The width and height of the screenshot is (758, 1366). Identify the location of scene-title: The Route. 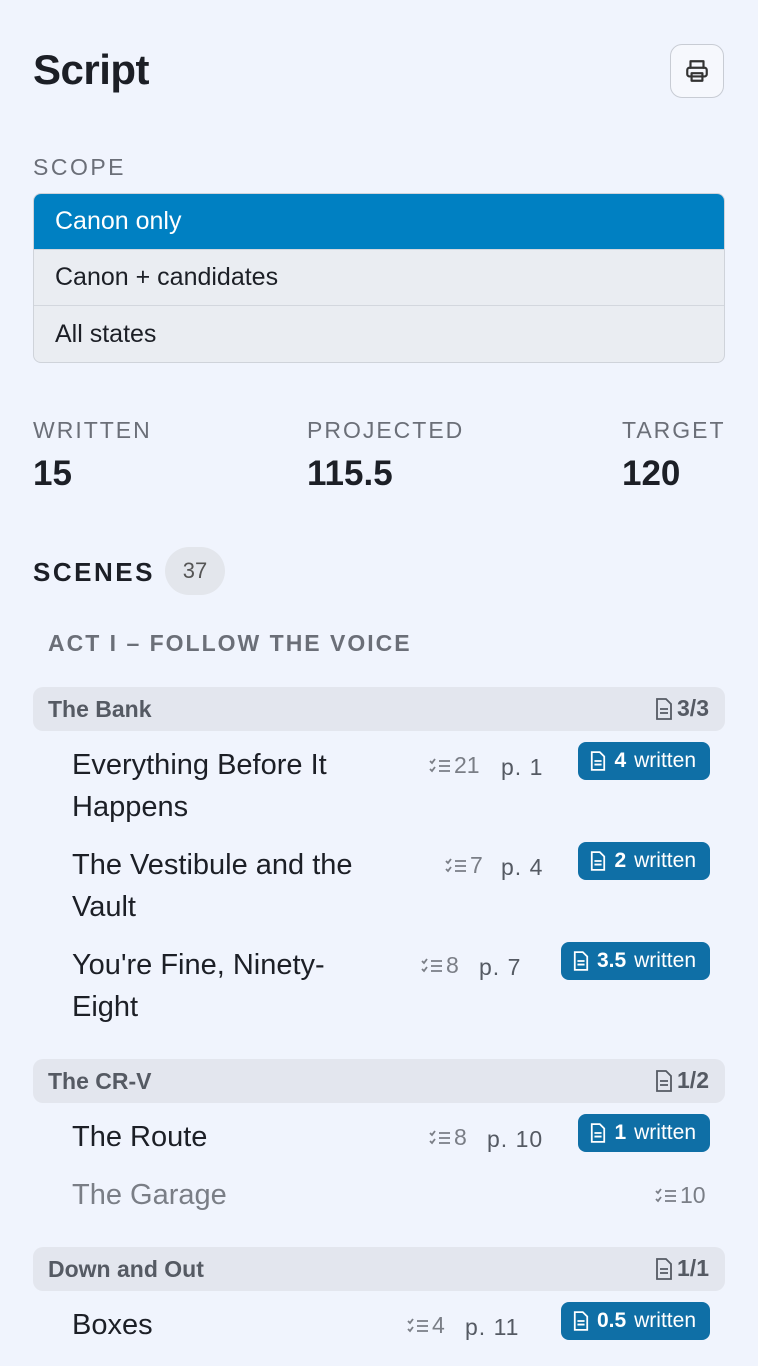
(139, 1137).